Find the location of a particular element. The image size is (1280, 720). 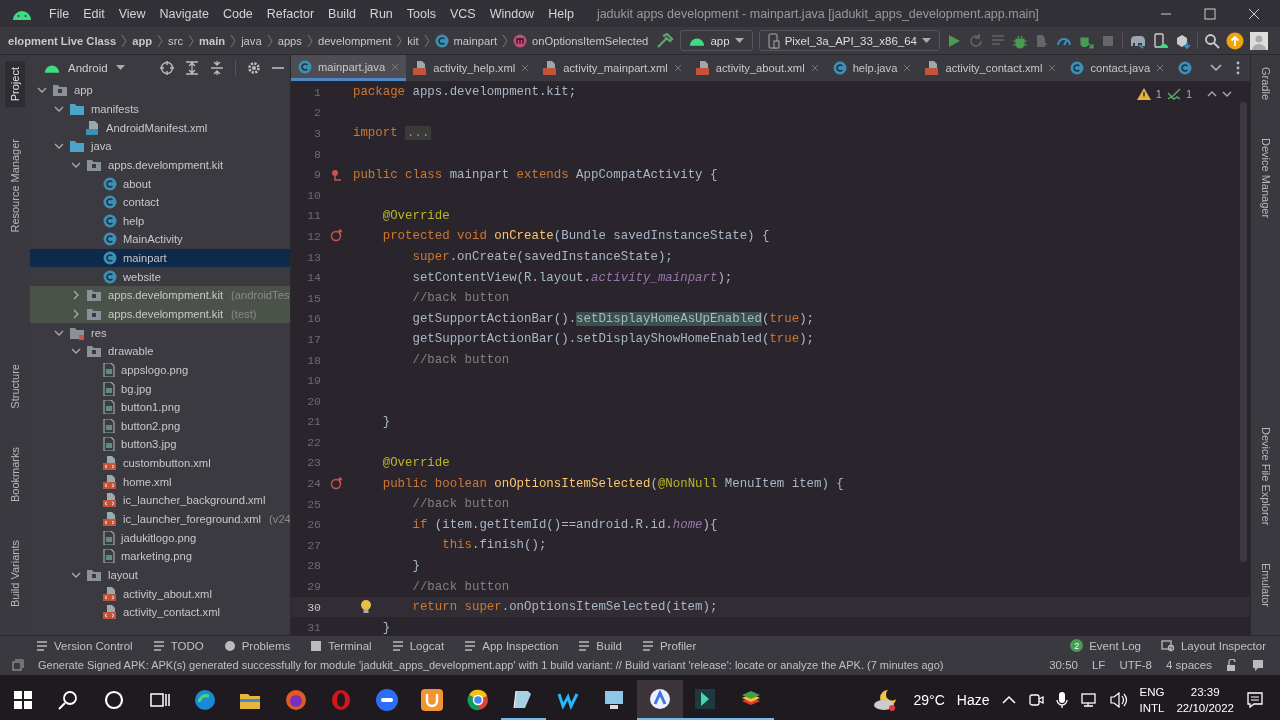

breadcrumb: src is located at coordinates (175, 40).